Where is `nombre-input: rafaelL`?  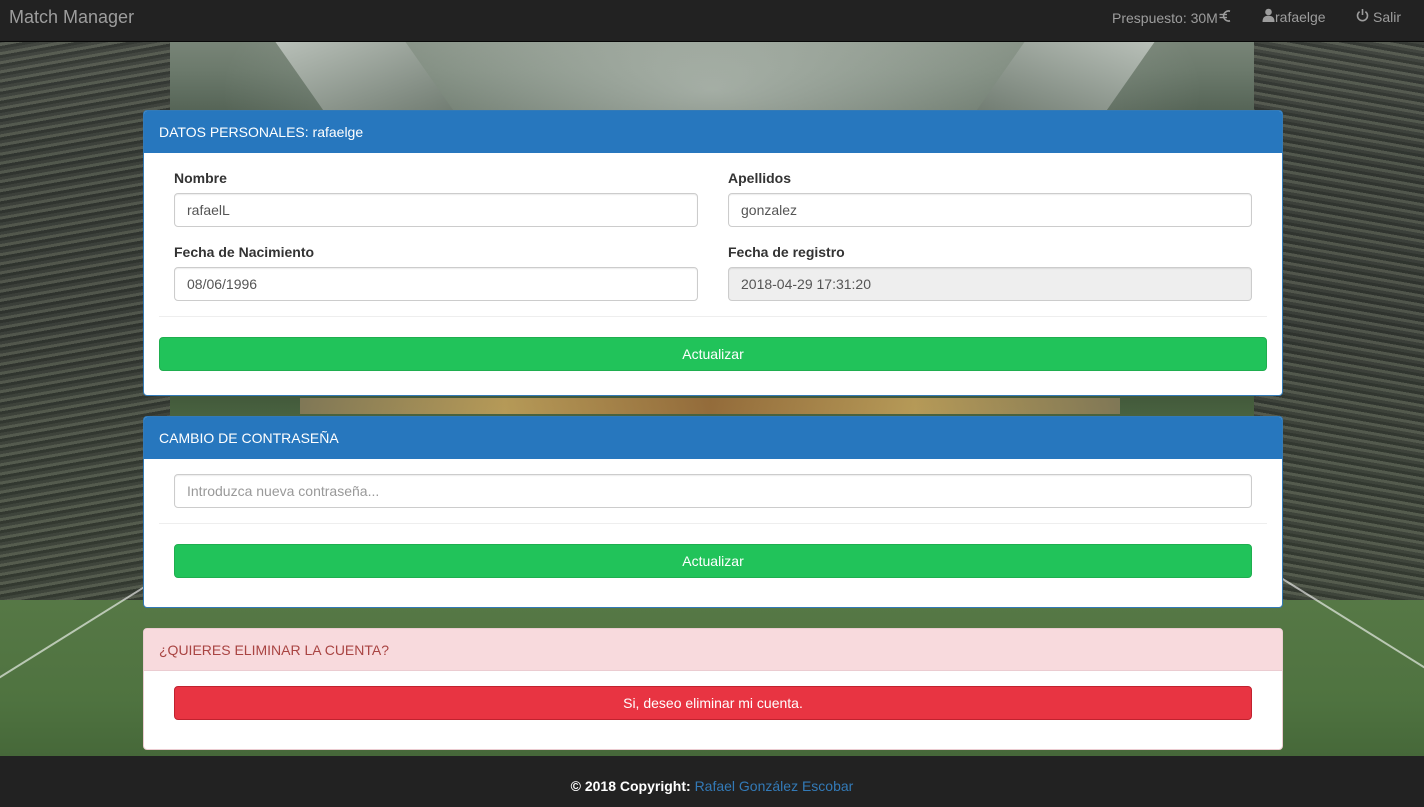 nombre-input: rafaelL is located at coordinates (436, 210).